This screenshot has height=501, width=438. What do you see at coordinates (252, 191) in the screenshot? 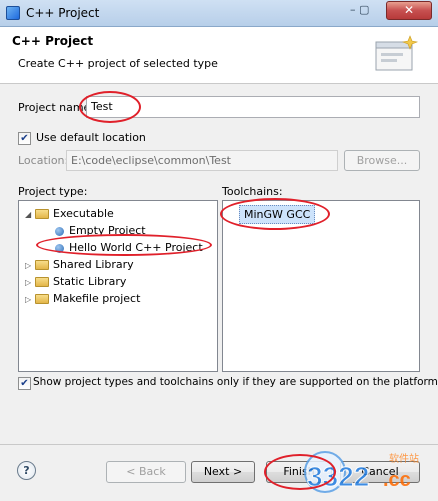
I see `toolchains-heading: Toolchains:` at bounding box center [252, 191].